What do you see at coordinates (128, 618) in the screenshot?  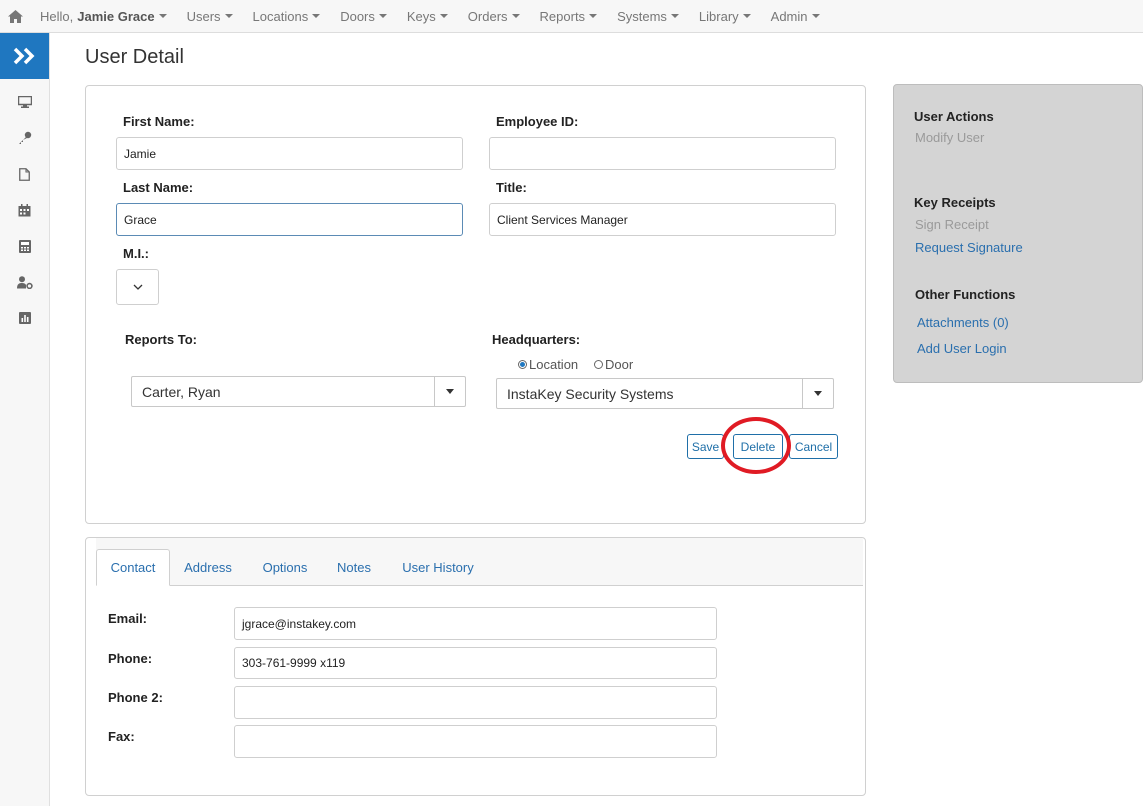 I see `email-label: Email:` at bounding box center [128, 618].